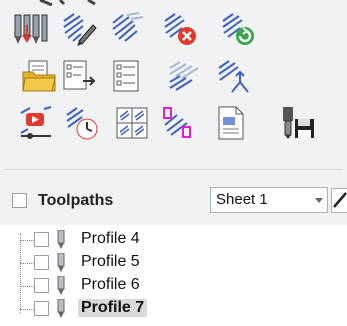  I want to click on preview-toolpath-button, so click(36, 123).